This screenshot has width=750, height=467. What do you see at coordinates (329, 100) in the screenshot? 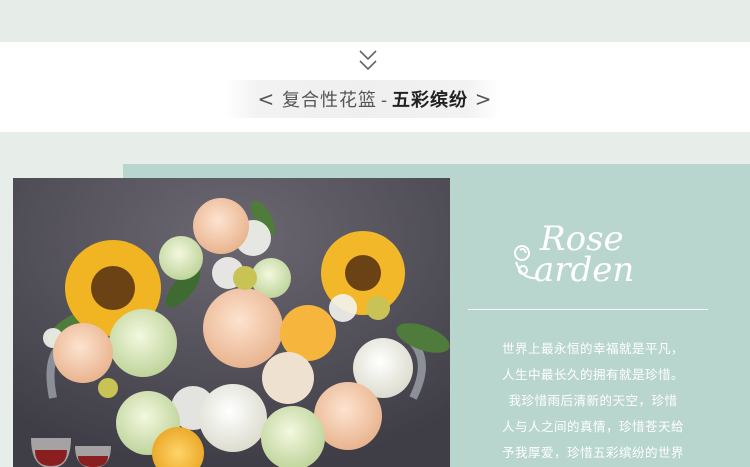
I see `category-label: 复合性花篮` at bounding box center [329, 100].